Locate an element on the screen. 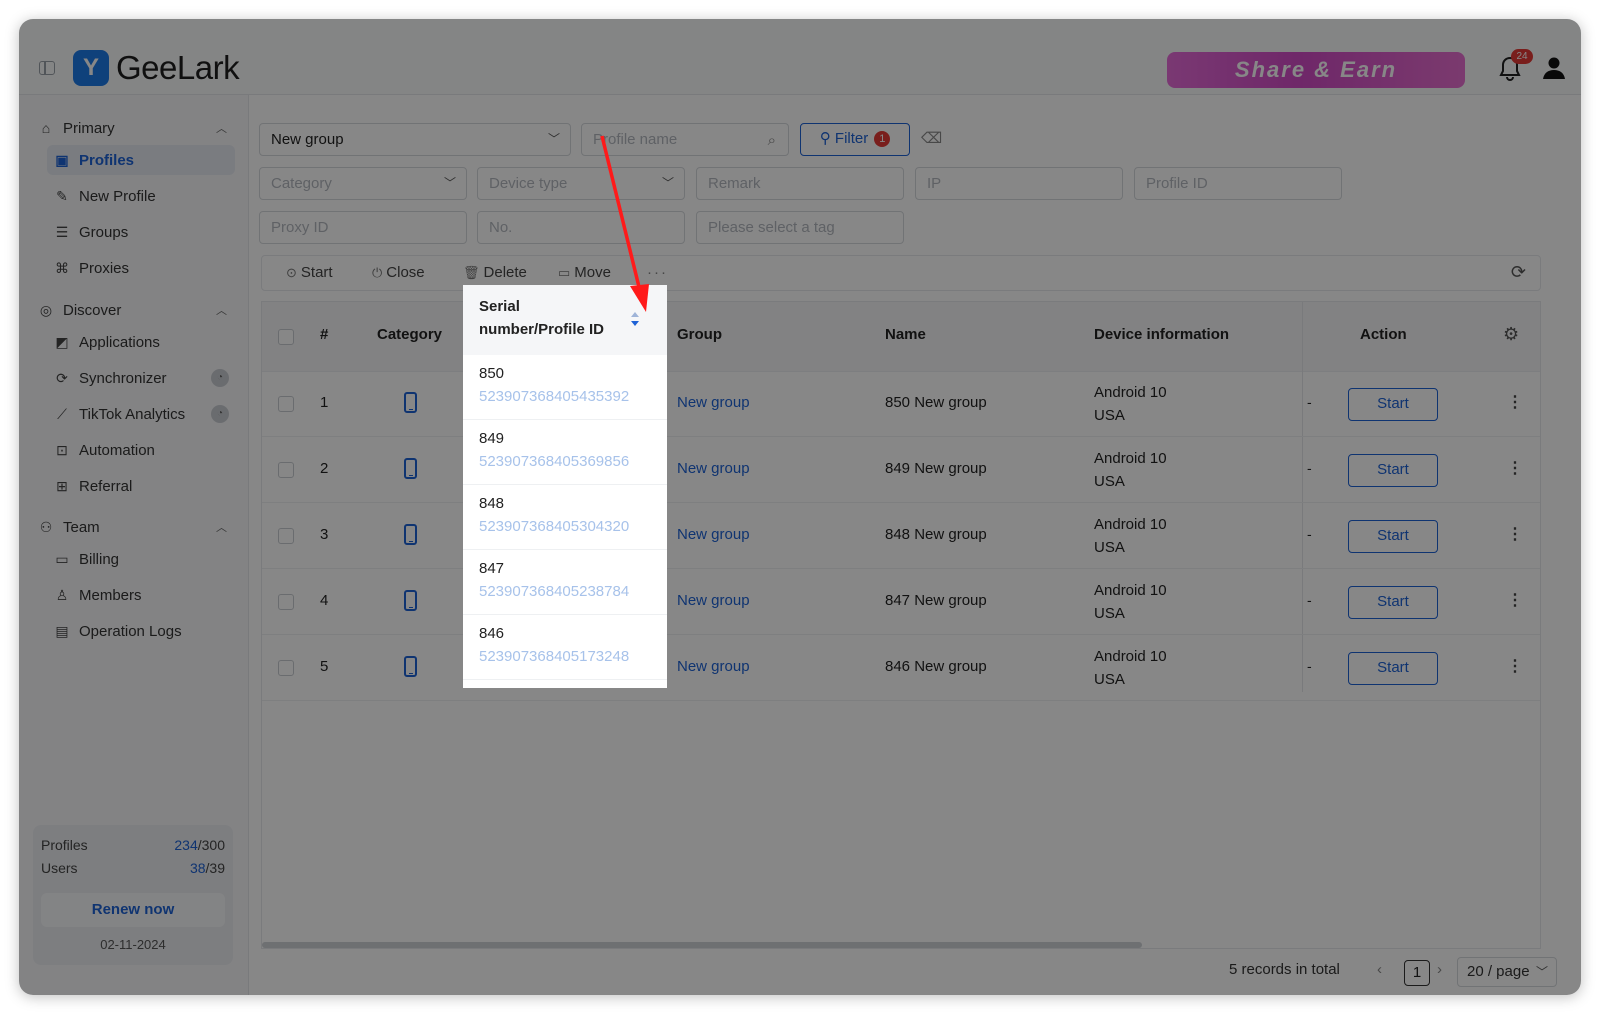  ip-input: IP is located at coordinates (1019, 183).